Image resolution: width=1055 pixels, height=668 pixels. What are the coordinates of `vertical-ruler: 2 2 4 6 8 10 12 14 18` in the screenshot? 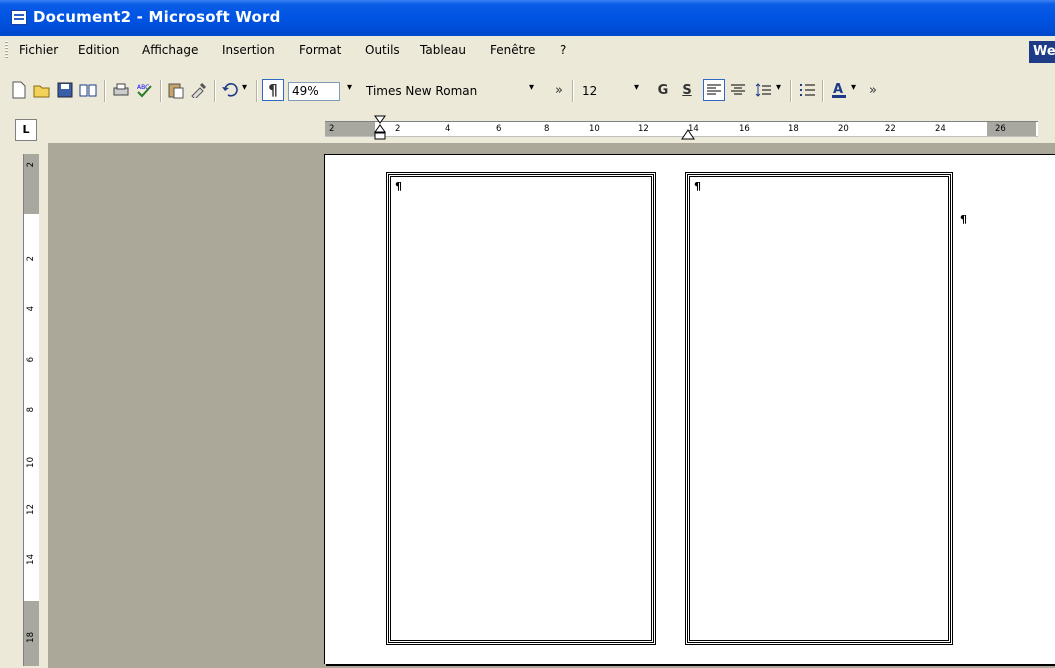 It's located at (31, 410).